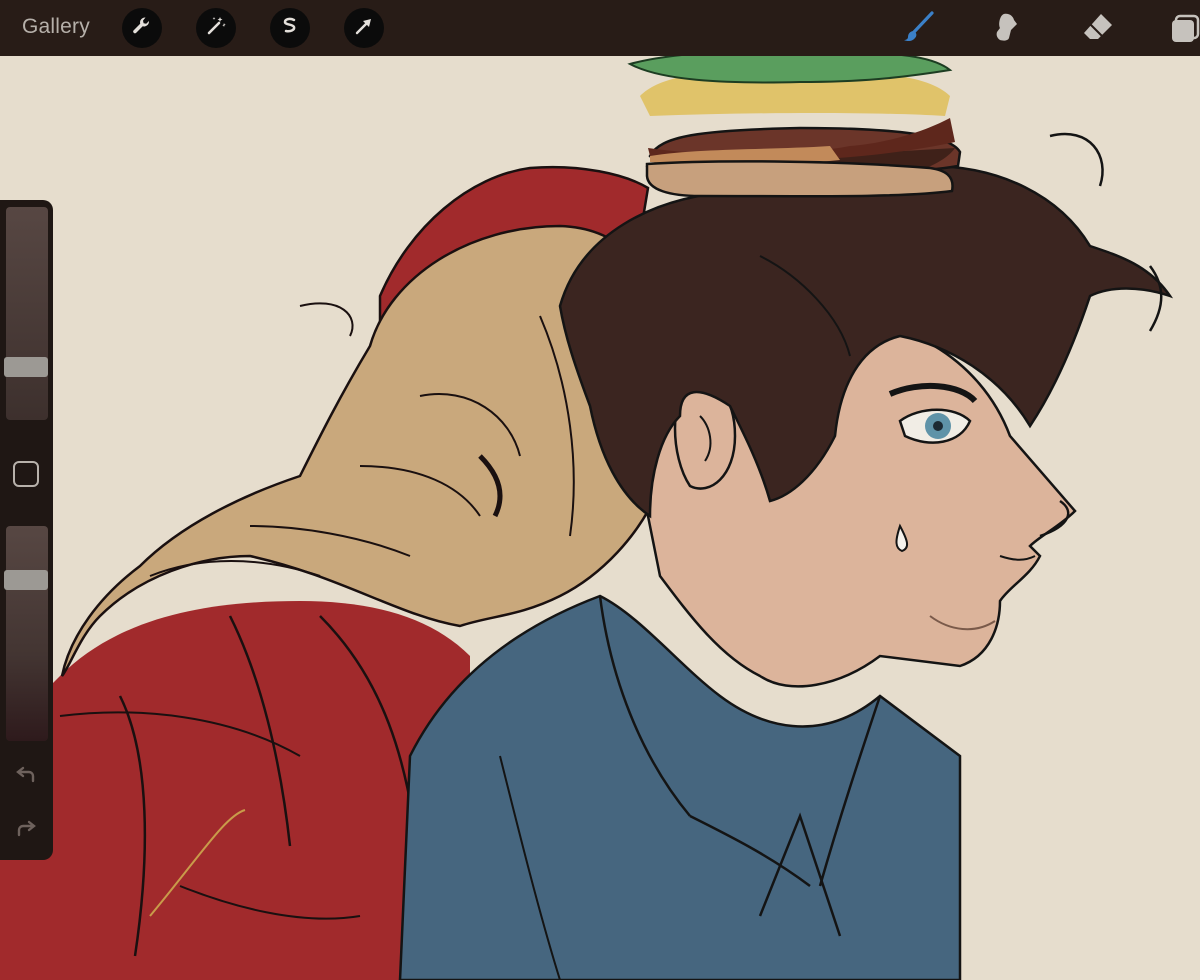 The height and width of the screenshot is (980, 1200). I want to click on brush-size-slider, so click(26, 313).